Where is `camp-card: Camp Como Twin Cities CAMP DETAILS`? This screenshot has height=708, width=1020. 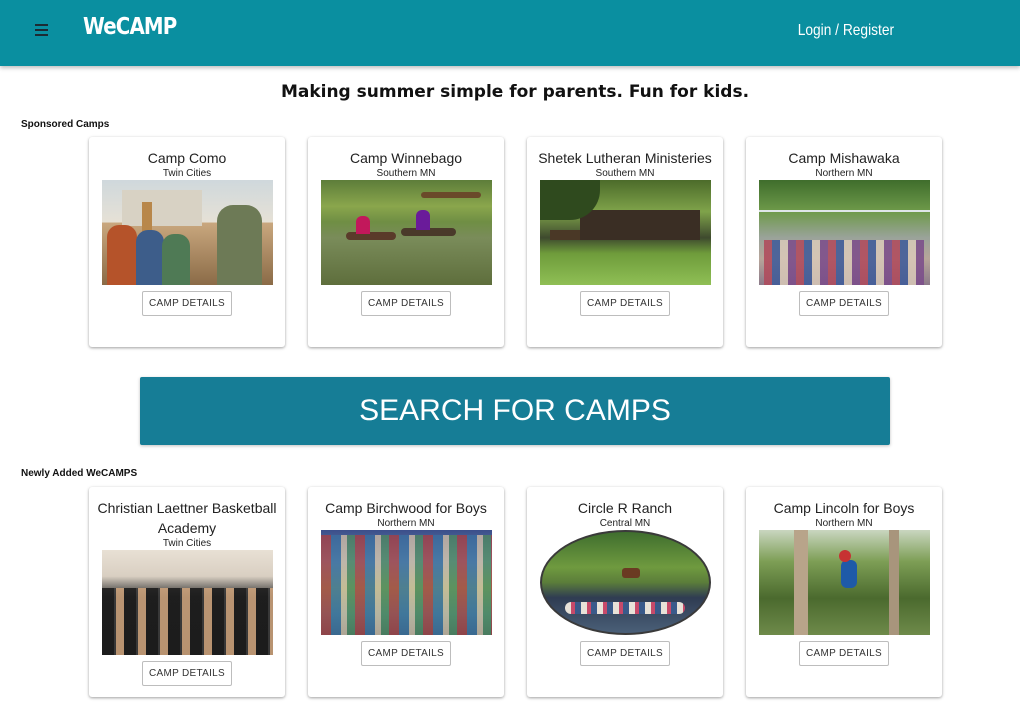 camp-card: Camp Como Twin Cities CAMP DETAILS is located at coordinates (187, 242).